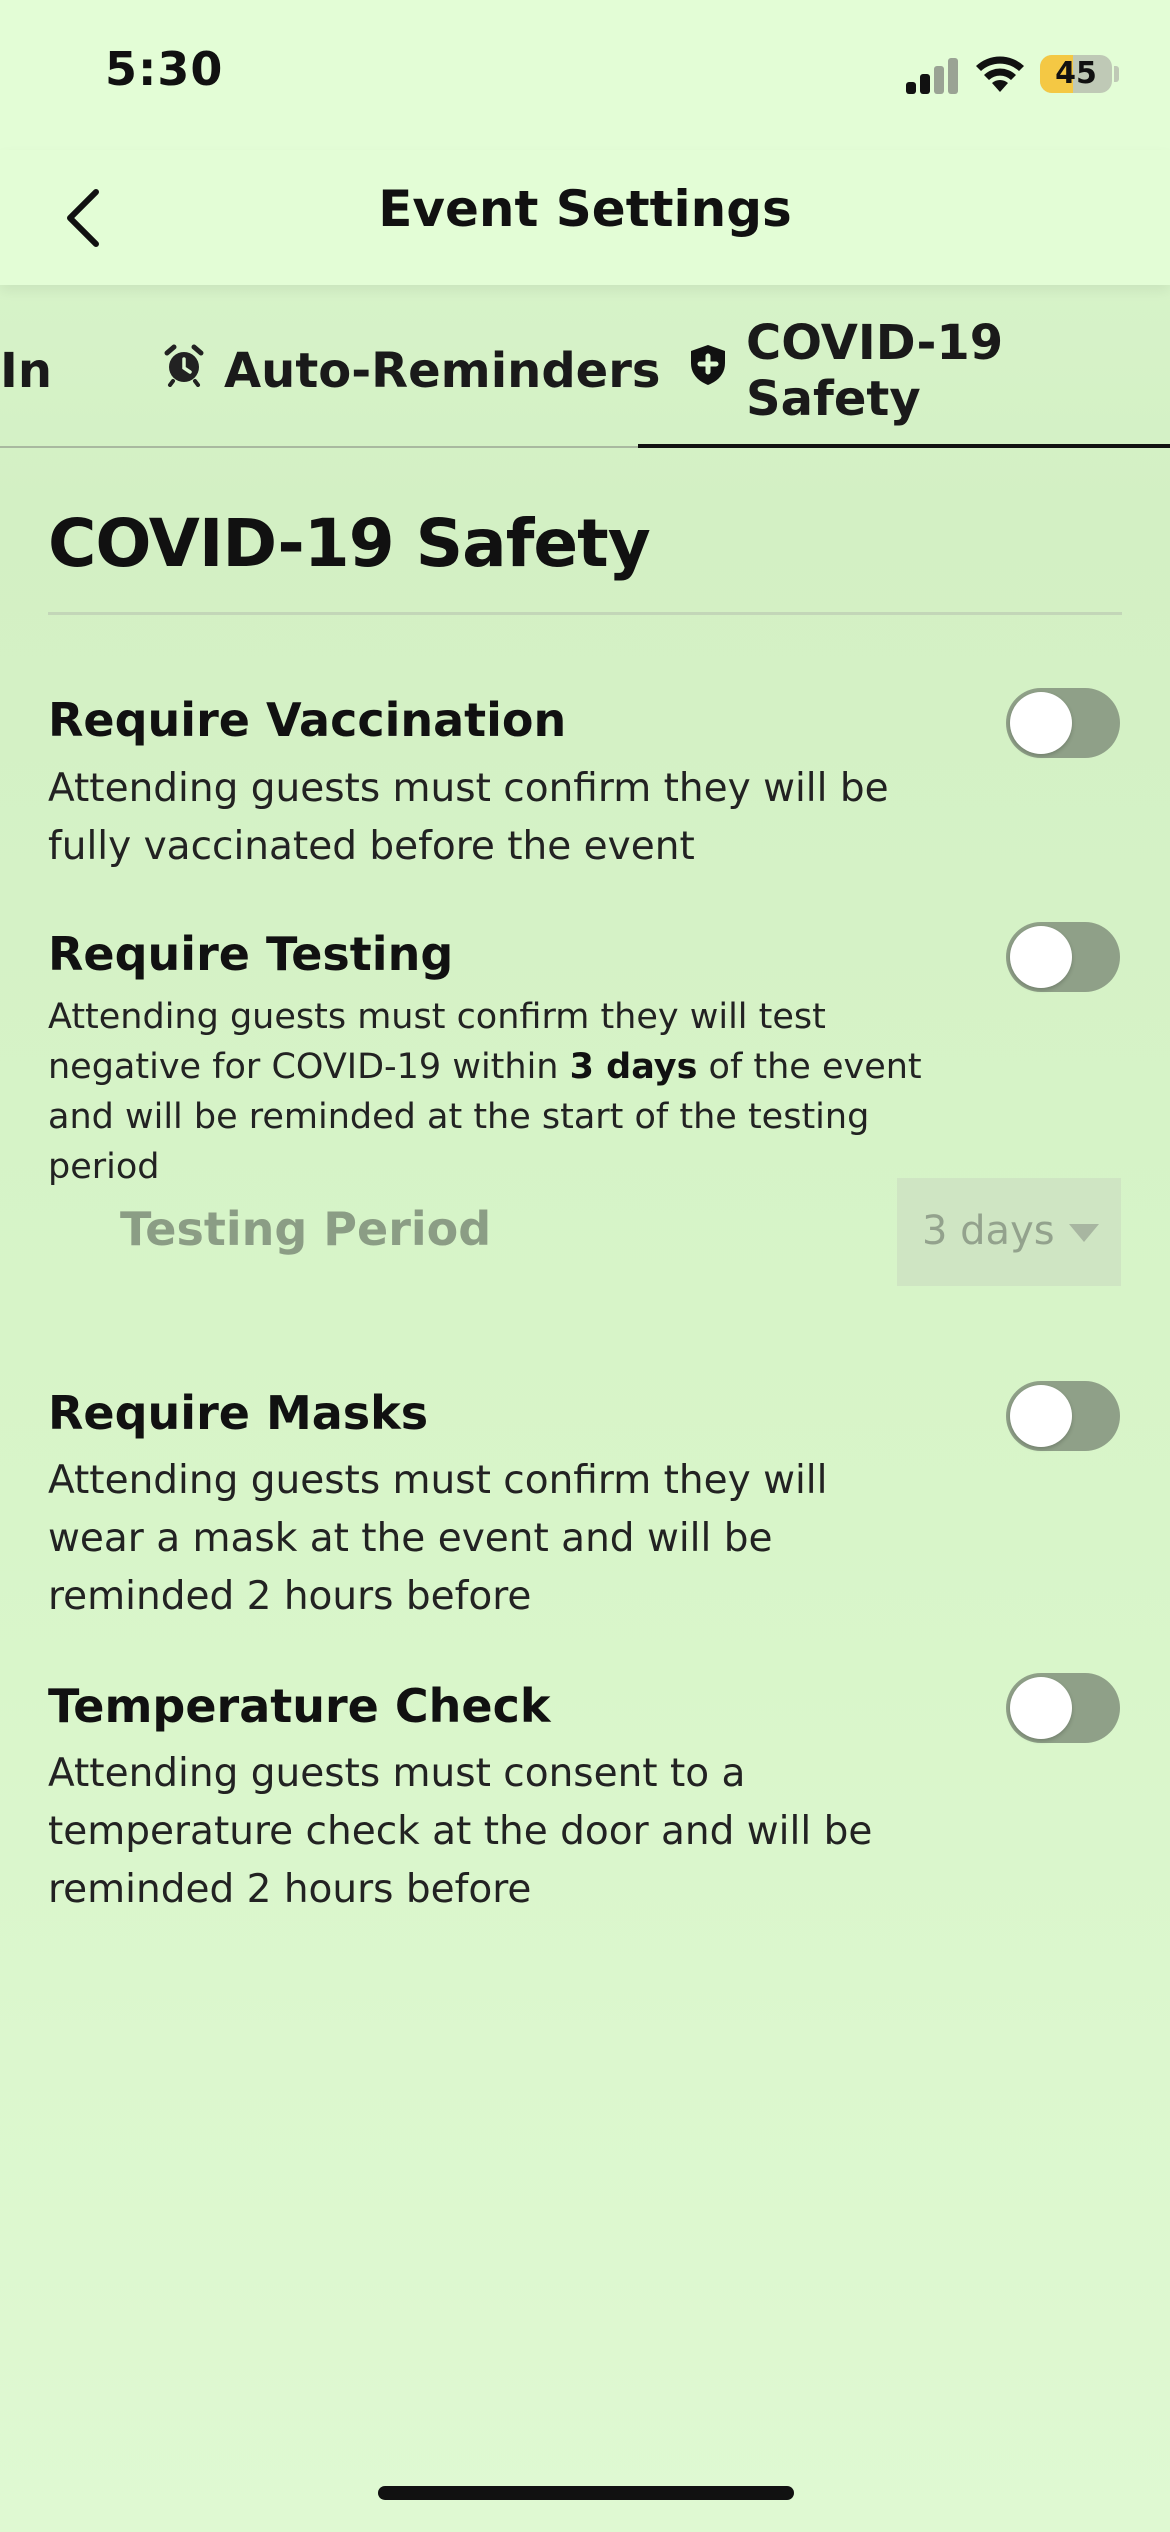  What do you see at coordinates (904, 446) in the screenshot?
I see `active-tab-indicator` at bounding box center [904, 446].